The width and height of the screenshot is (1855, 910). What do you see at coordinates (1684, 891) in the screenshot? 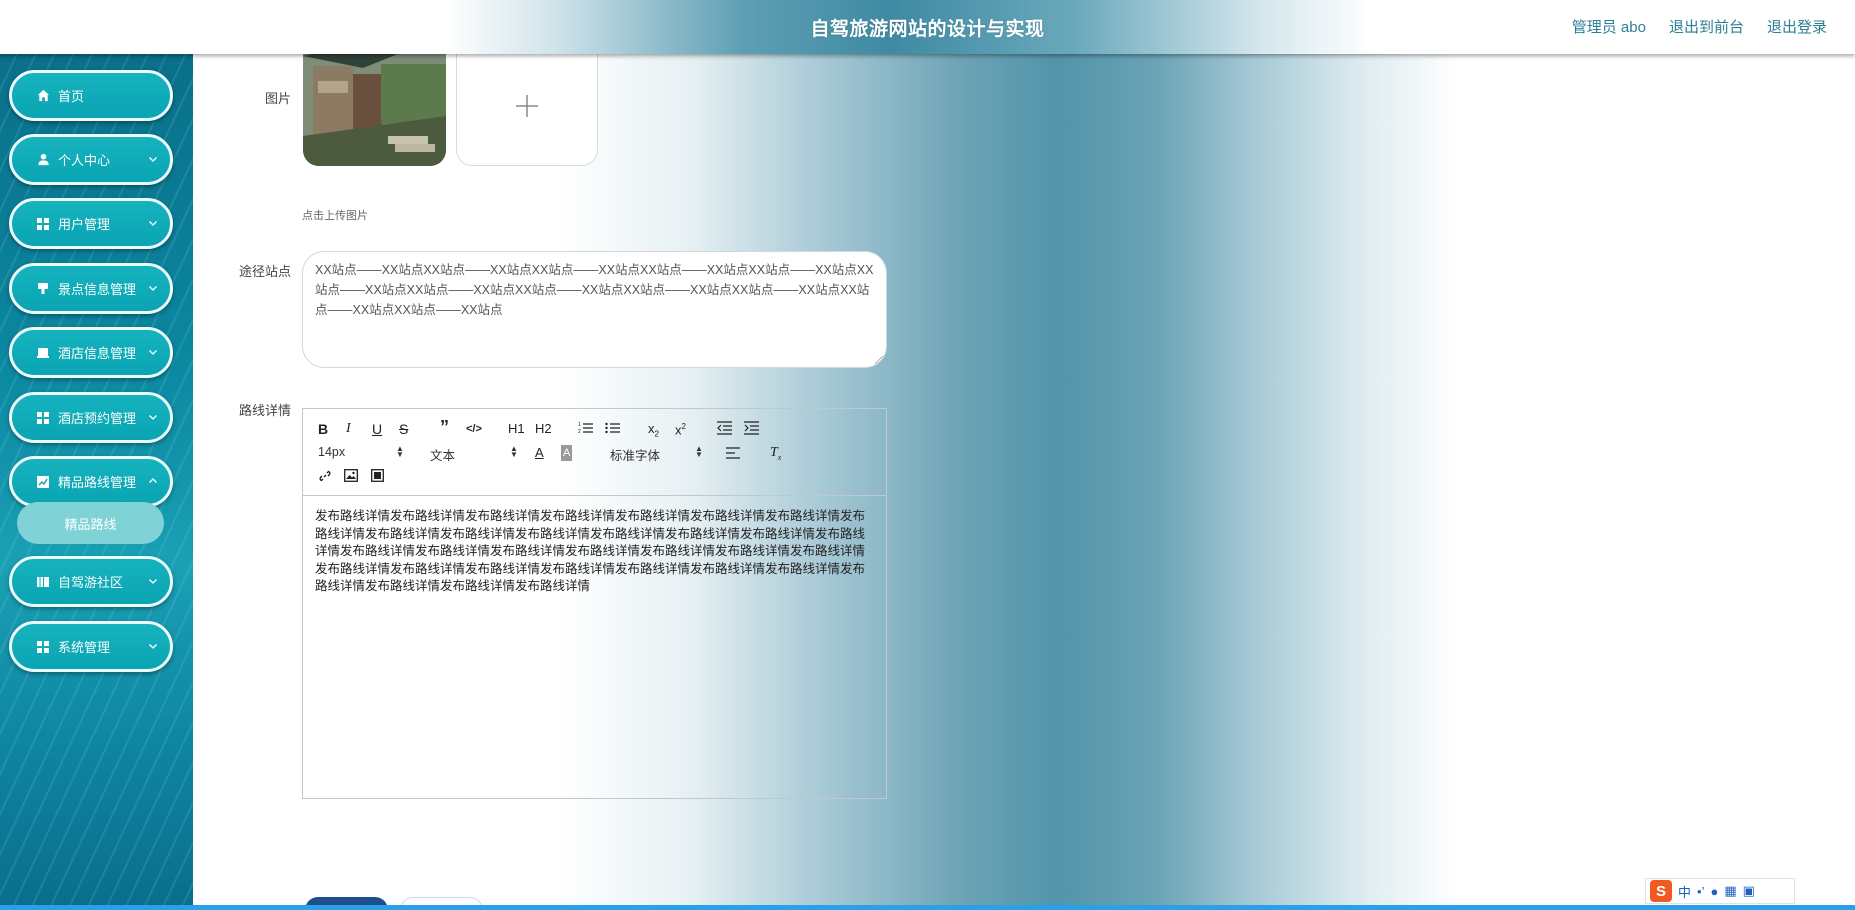
I see `ime-language-indicator: 中` at bounding box center [1684, 891].